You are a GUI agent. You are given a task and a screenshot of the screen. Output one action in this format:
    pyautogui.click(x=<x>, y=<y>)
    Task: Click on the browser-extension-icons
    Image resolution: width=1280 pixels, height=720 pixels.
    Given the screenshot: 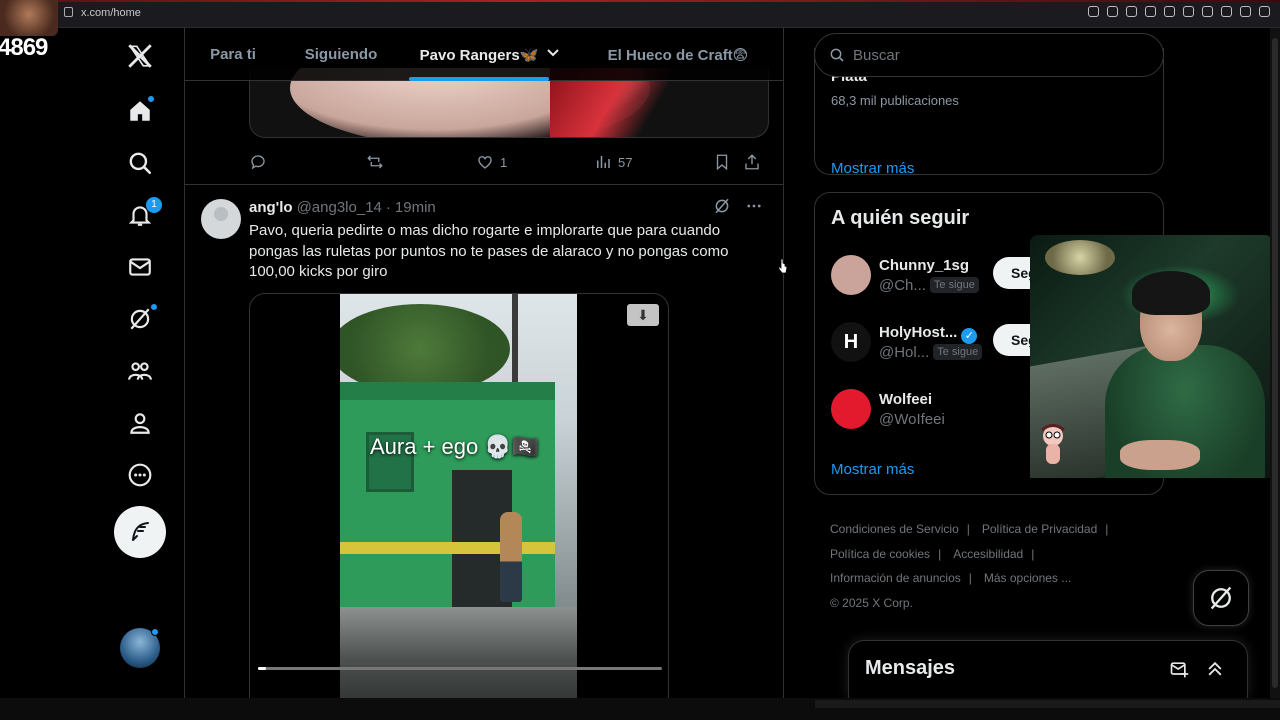 What is the action you would take?
    pyautogui.click(x=1179, y=11)
    